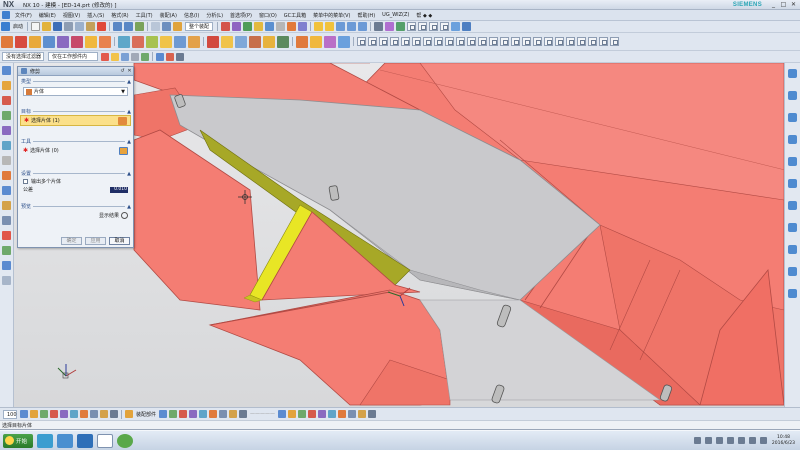 The height and width of the screenshot is (450, 800). I want to click on reset-icon: ↺, so click(122, 71).